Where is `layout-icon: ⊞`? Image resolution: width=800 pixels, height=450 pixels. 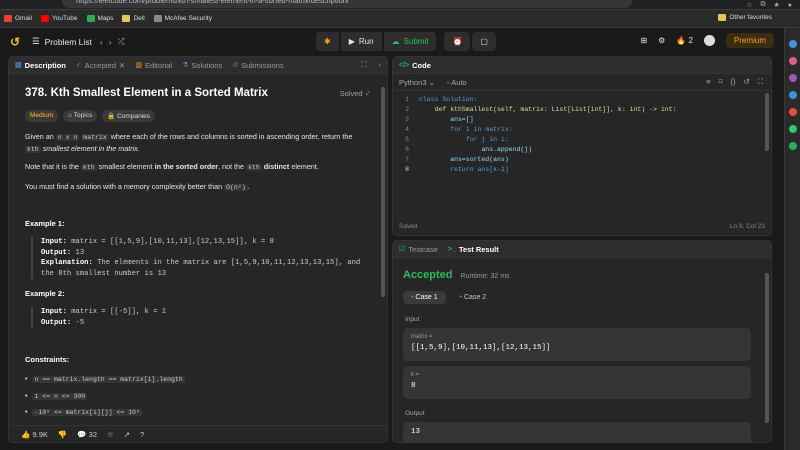
layout-icon: ⊞ is located at coordinates (643, 40).